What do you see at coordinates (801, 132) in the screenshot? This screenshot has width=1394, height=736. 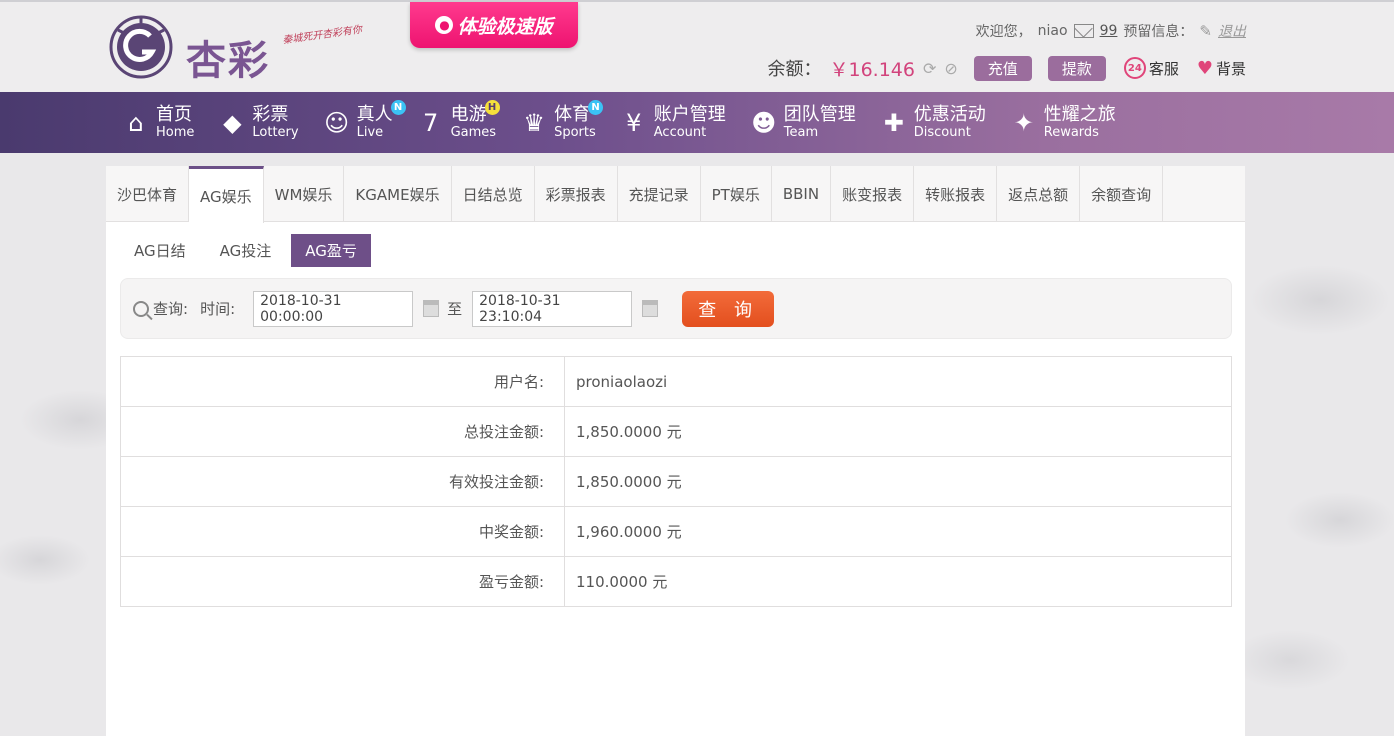 I see `nav-label-en: Team` at bounding box center [801, 132].